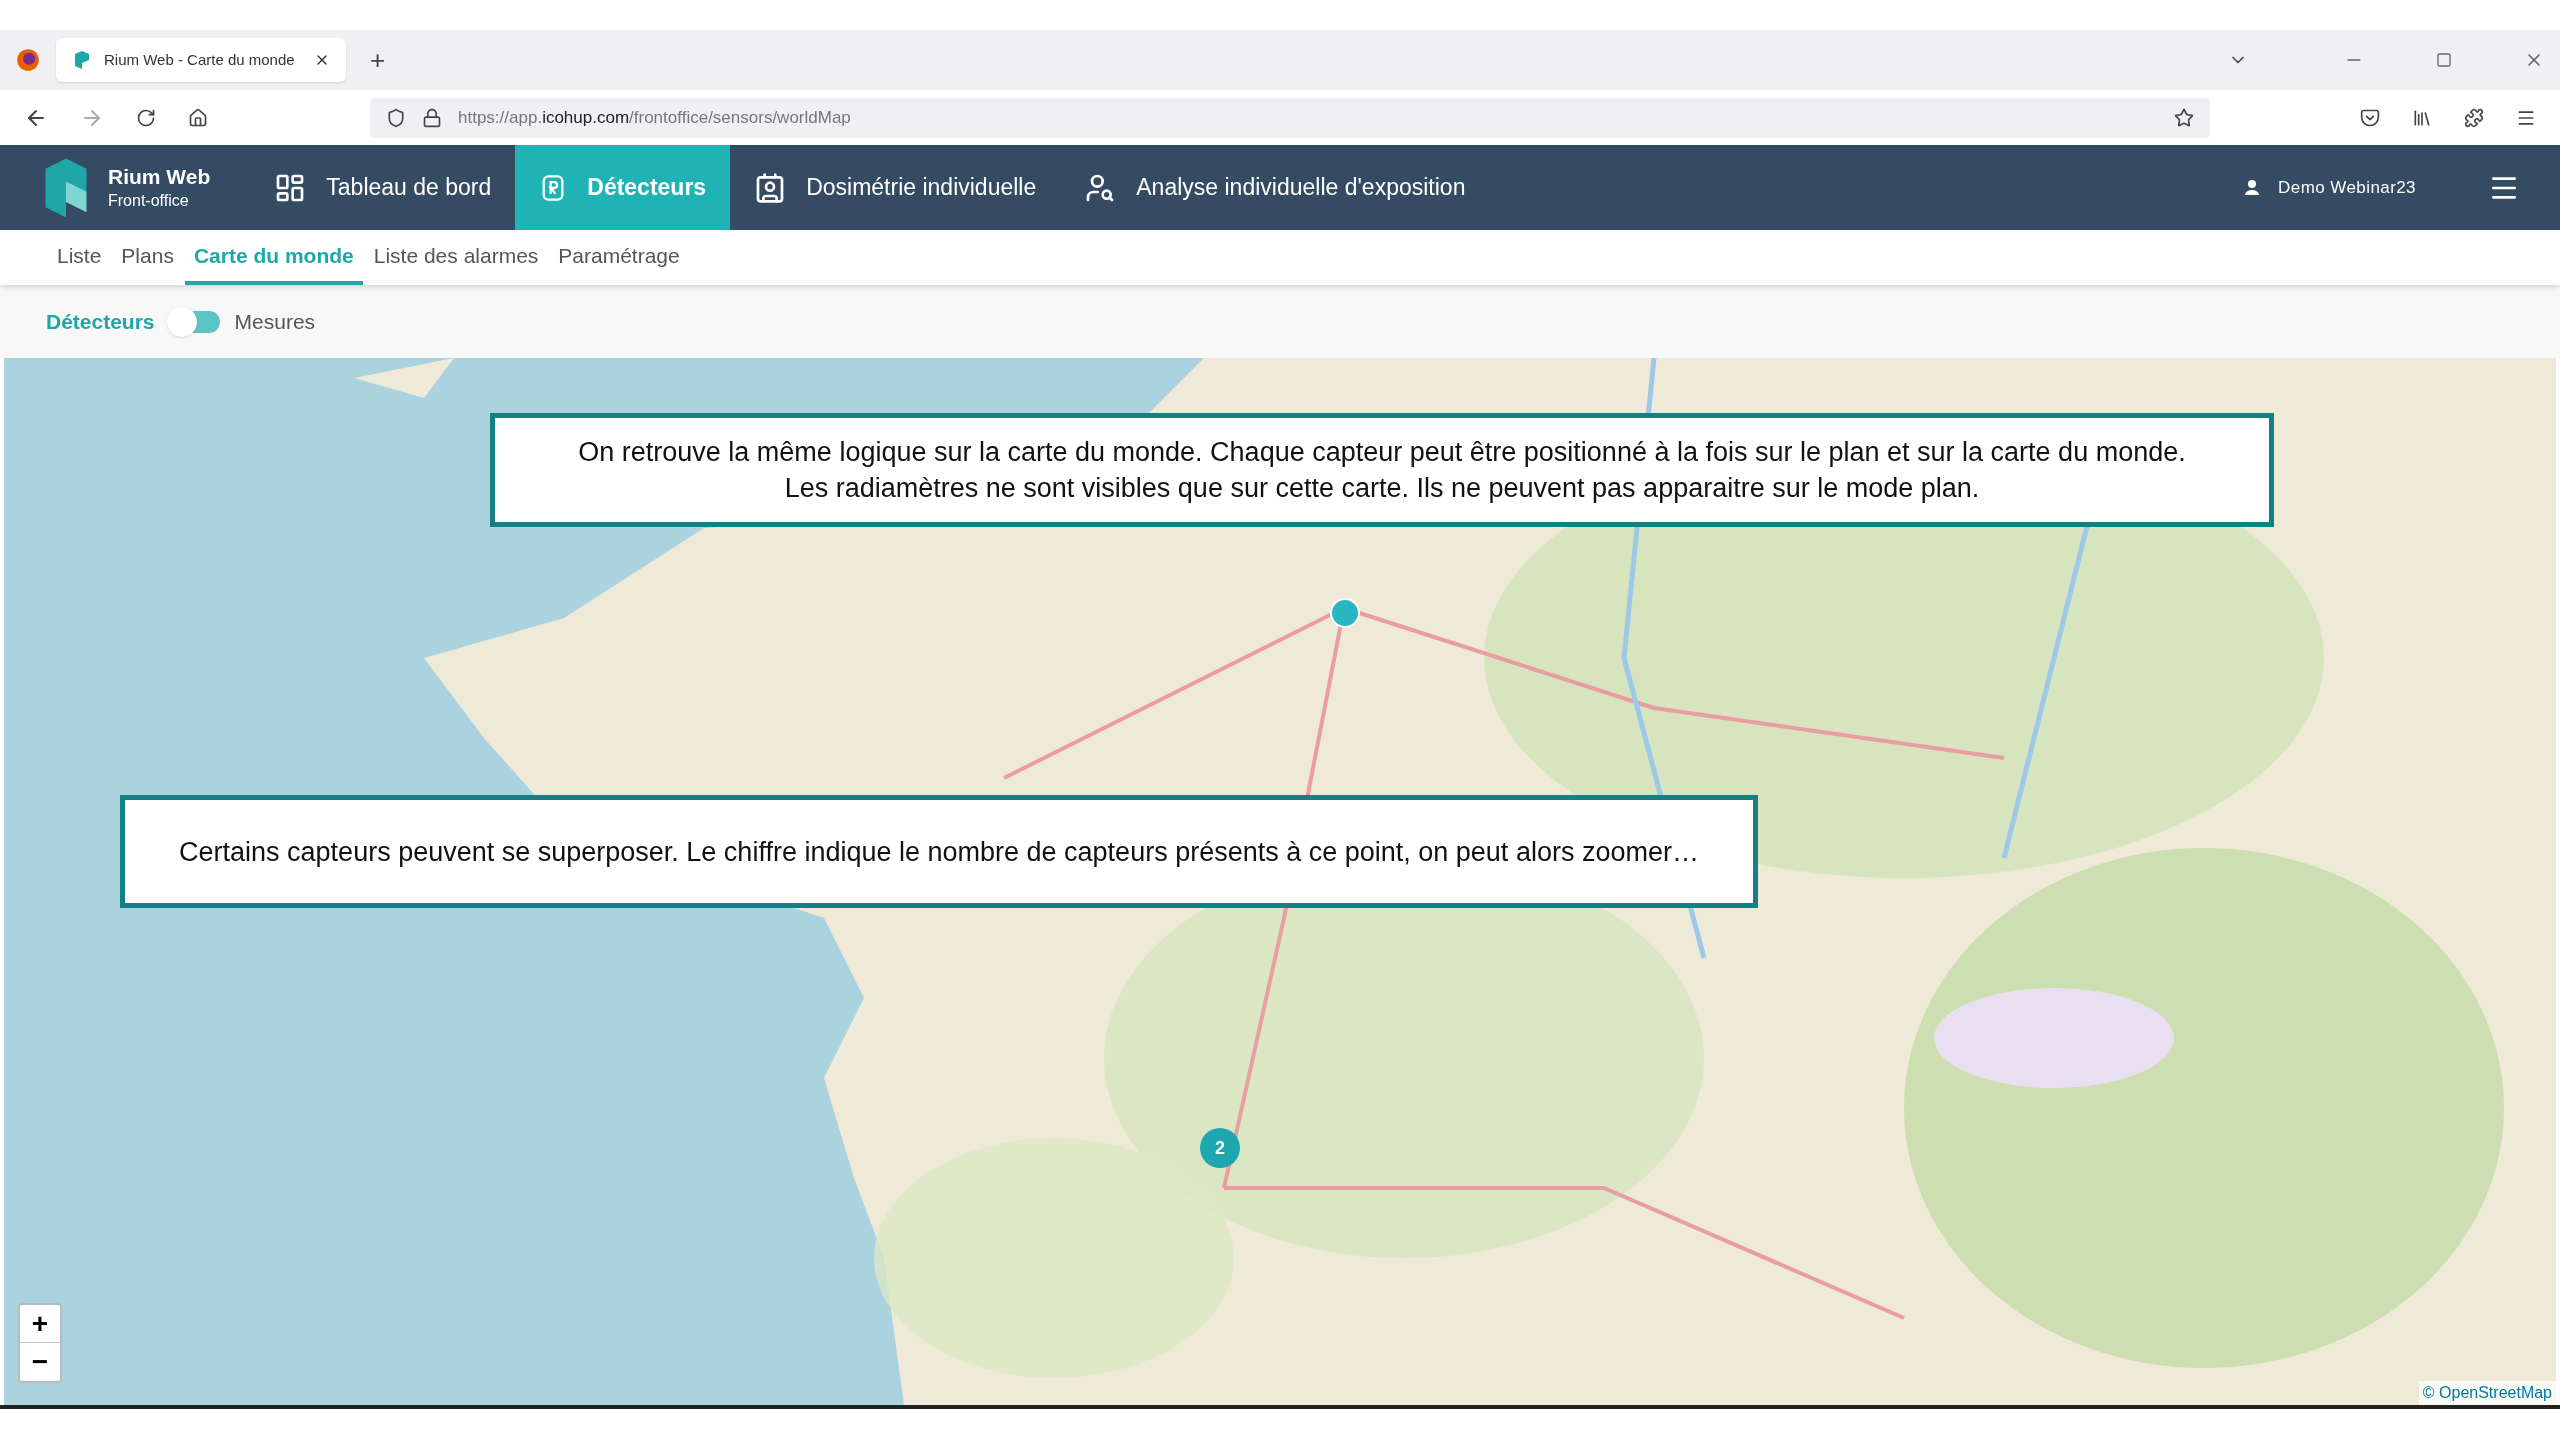 Image resolution: width=2560 pixels, height=1440 pixels. What do you see at coordinates (198, 117) in the screenshot?
I see `home-icon` at bounding box center [198, 117].